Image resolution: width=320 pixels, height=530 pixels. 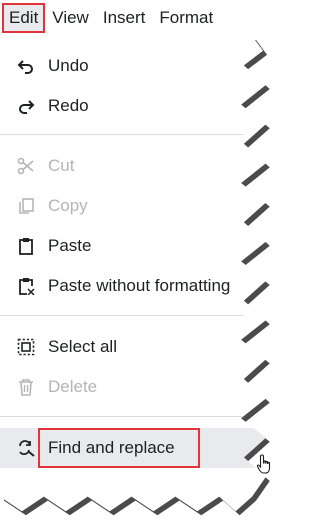 I want to click on undo-icon, so click(x=26, y=66).